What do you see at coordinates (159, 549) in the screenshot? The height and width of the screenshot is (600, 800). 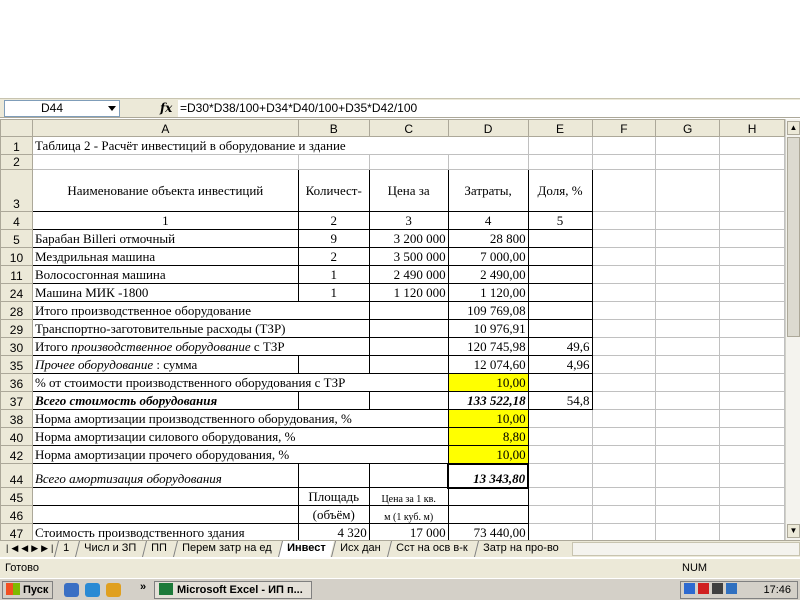 I see `sheet-tab: ПП` at bounding box center [159, 549].